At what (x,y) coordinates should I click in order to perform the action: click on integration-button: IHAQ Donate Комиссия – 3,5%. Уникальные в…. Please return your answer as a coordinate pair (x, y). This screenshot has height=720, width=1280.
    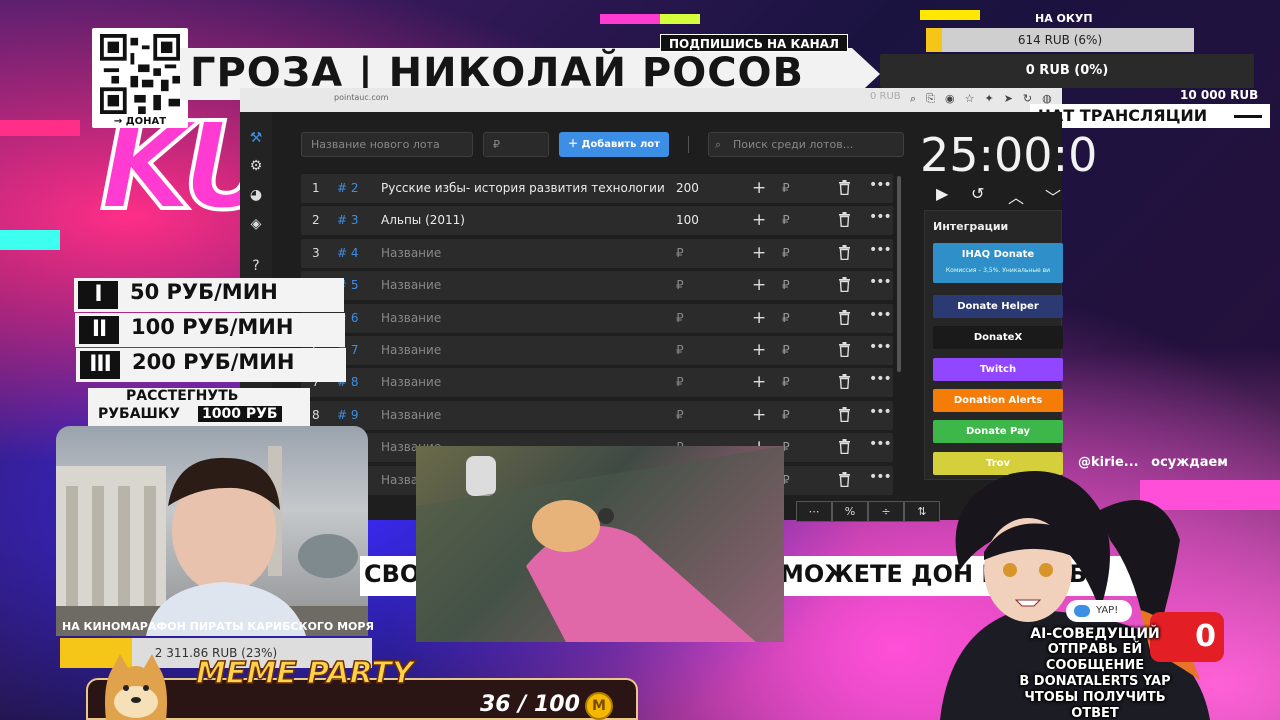
    Looking at the image, I should click on (998, 263).